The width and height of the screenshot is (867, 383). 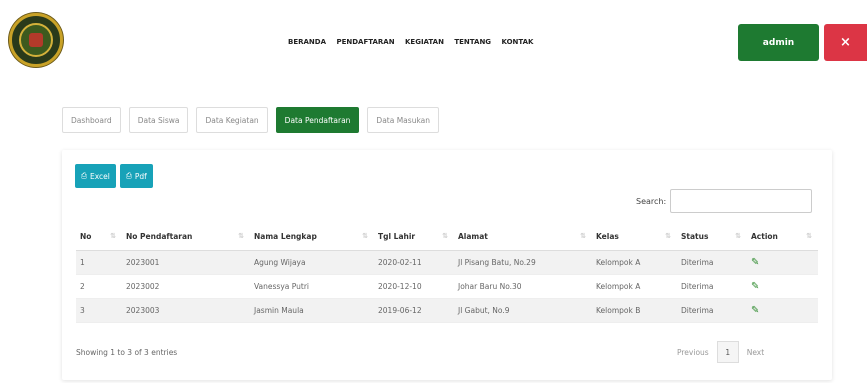 What do you see at coordinates (782, 237) in the screenshot?
I see `col-header-action: Action ⇅` at bounding box center [782, 237].